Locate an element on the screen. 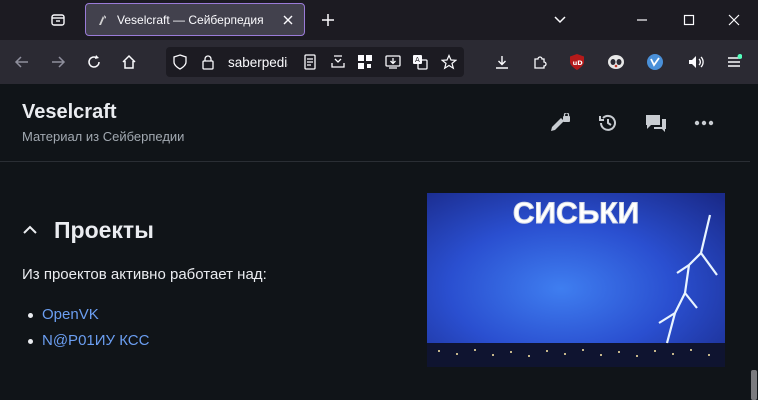 This screenshot has height=400, width=758. screenshot-icon is located at coordinates (393, 62).